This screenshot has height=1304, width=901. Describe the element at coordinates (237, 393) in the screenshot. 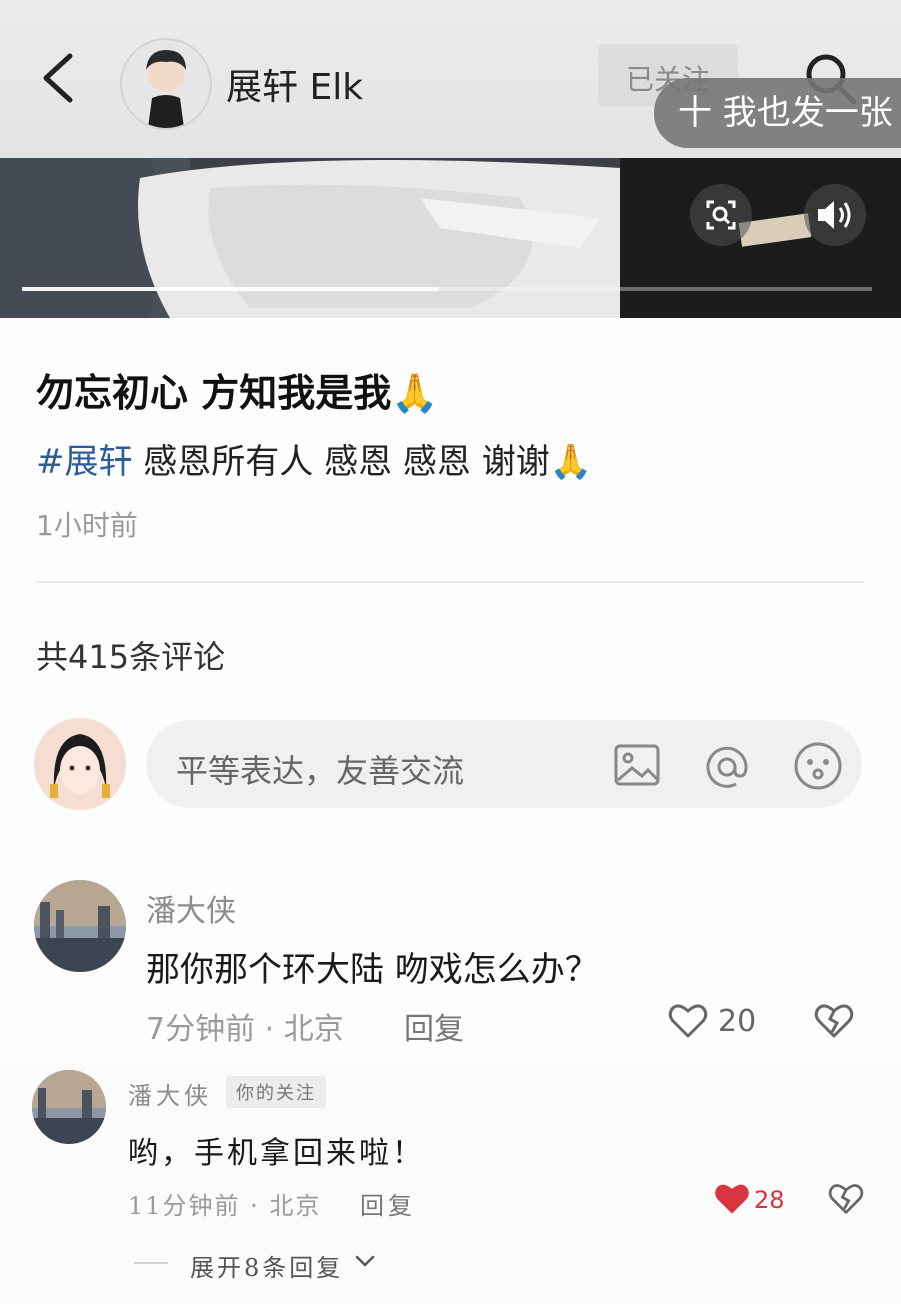

I see `post-title: 勿忘初心 方知我是我🙏` at that location.